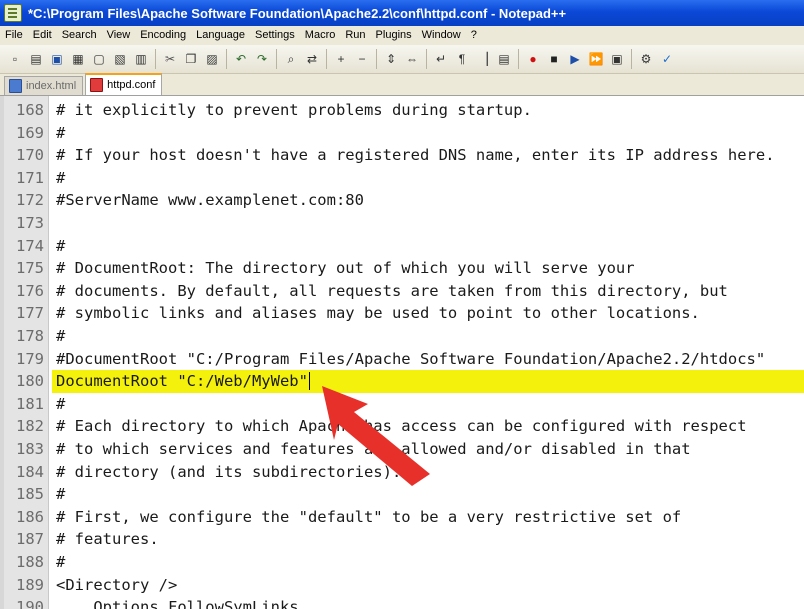 Image resolution: width=804 pixels, height=609 pixels. What do you see at coordinates (30, 603) in the screenshot?
I see `line-number: 190` at bounding box center [30, 603].